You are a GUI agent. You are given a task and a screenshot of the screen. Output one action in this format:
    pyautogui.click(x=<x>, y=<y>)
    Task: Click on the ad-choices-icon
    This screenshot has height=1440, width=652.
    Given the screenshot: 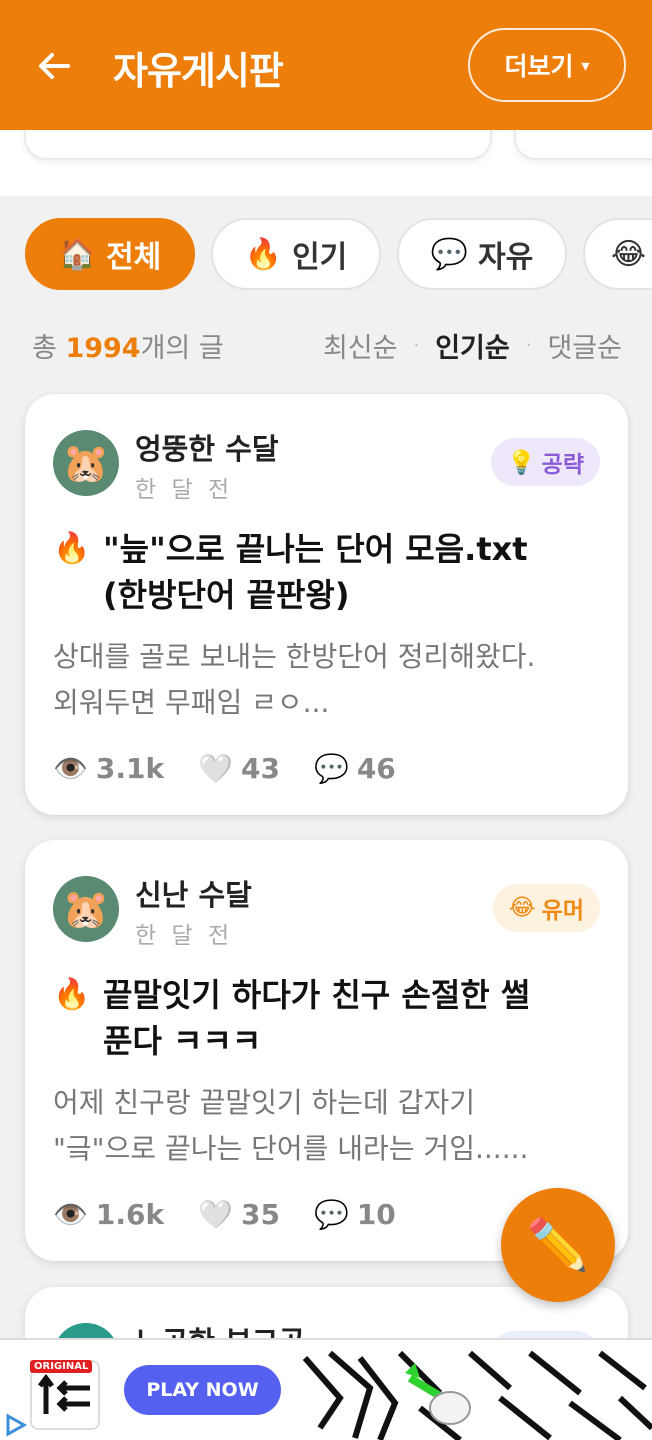 What is the action you would take?
    pyautogui.click(x=15, y=1425)
    